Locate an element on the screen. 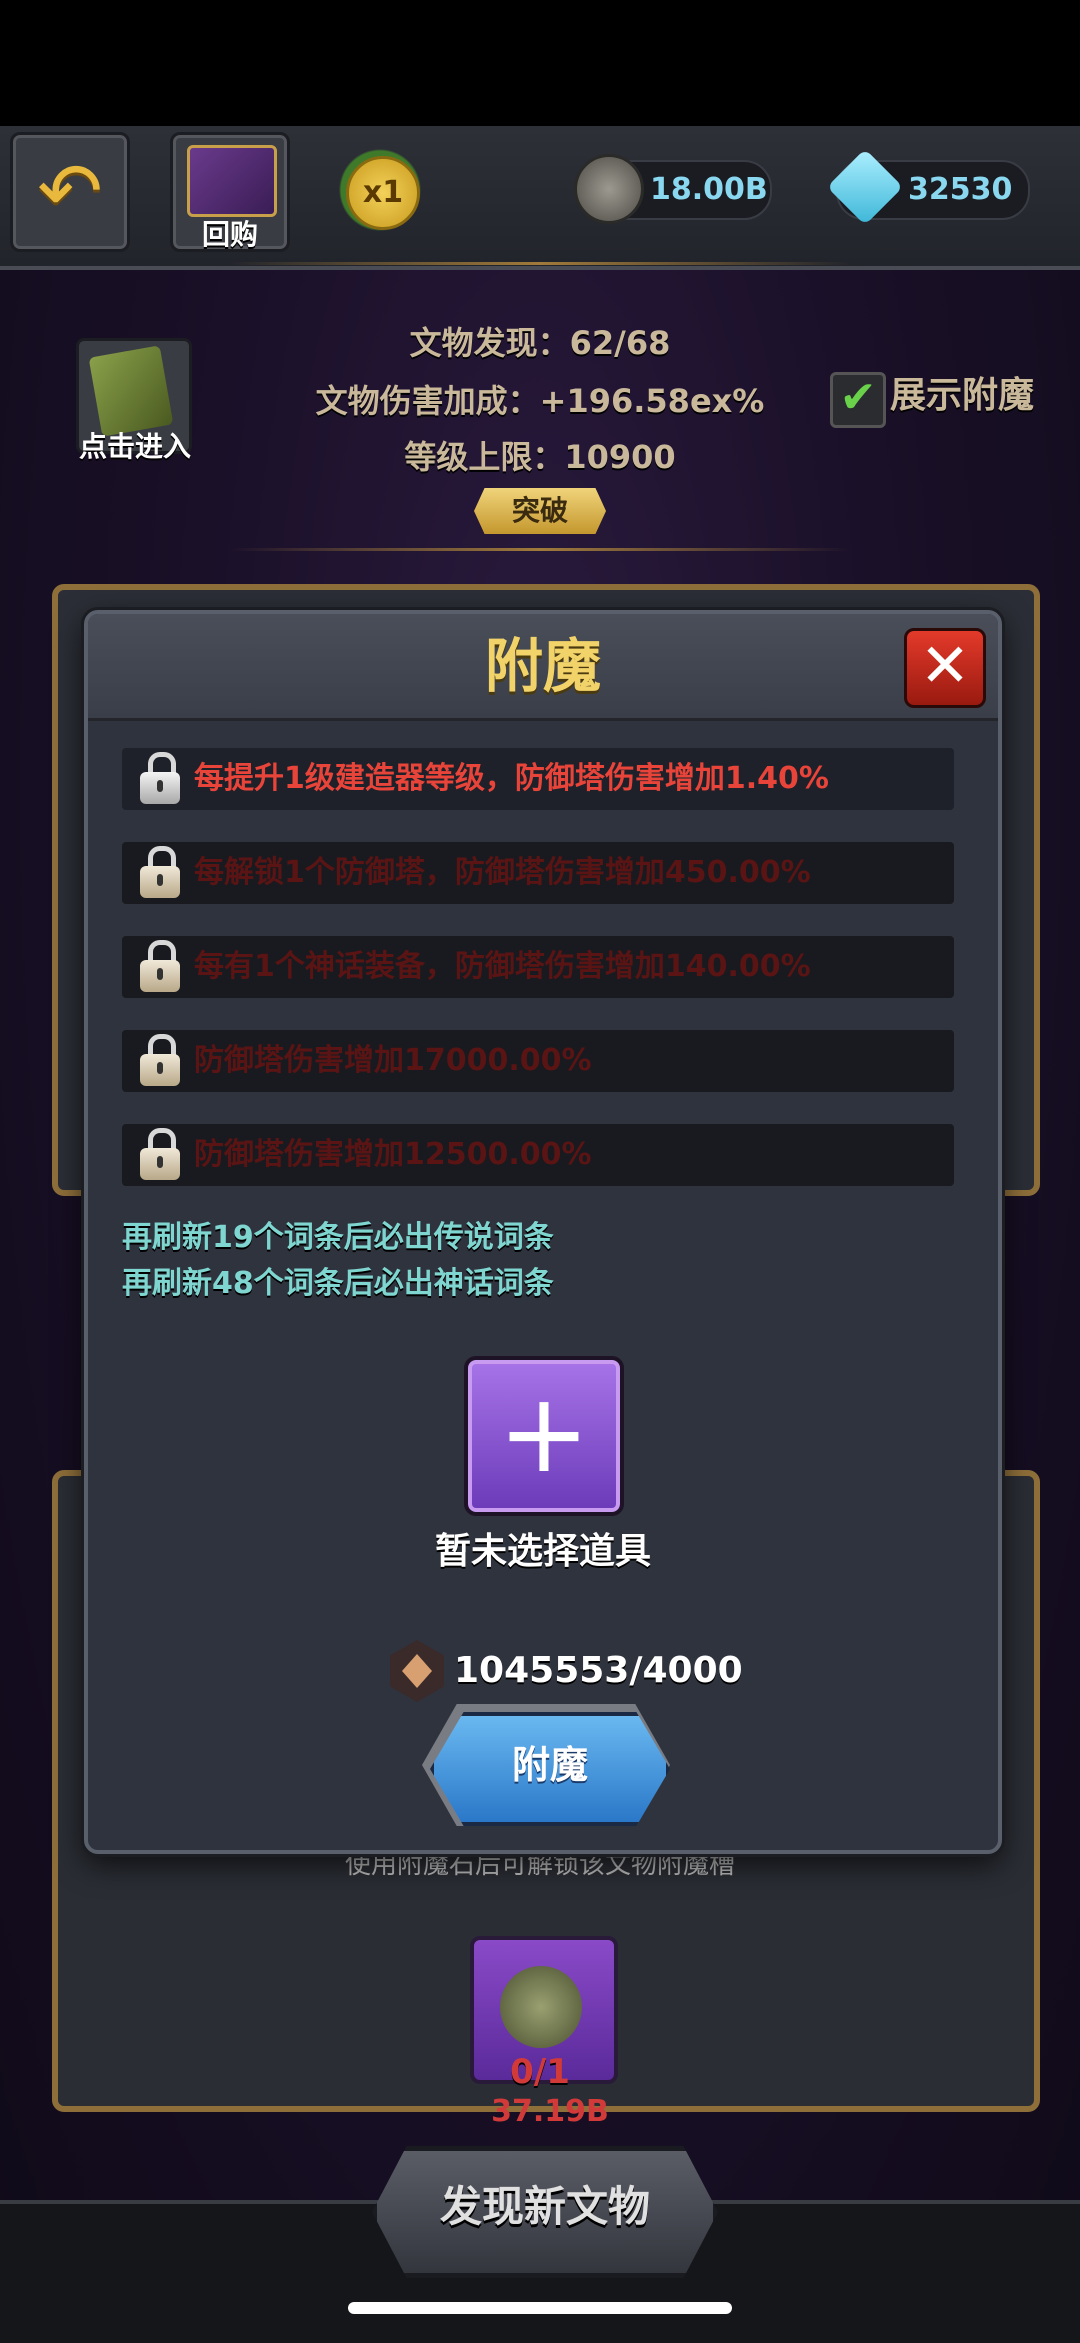 Image resolution: width=1080 pixels, height=2343 pixels. level-cap: 等级上限：10900 is located at coordinates (540, 457).